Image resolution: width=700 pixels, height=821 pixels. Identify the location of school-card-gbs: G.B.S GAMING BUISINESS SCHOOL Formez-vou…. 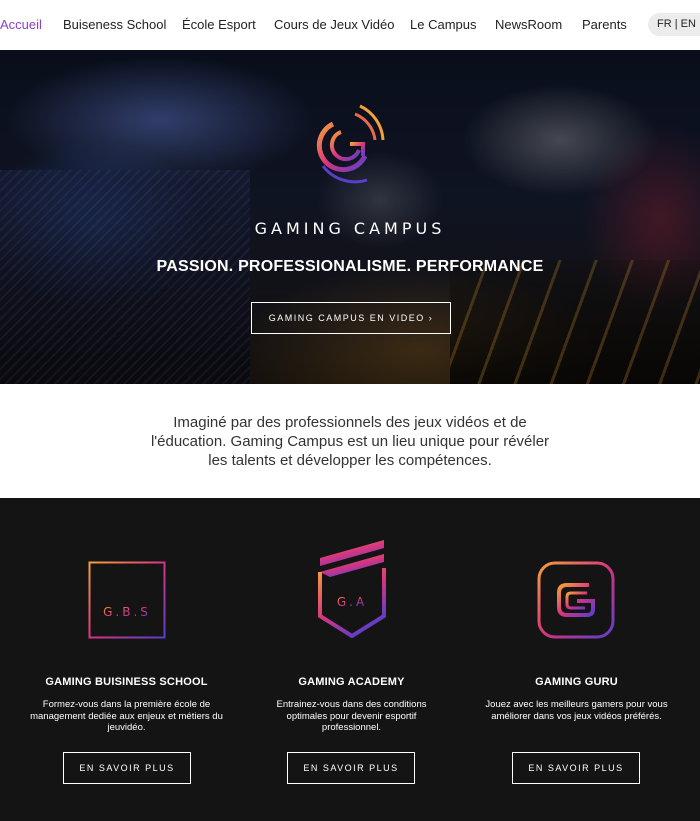
(126, 659).